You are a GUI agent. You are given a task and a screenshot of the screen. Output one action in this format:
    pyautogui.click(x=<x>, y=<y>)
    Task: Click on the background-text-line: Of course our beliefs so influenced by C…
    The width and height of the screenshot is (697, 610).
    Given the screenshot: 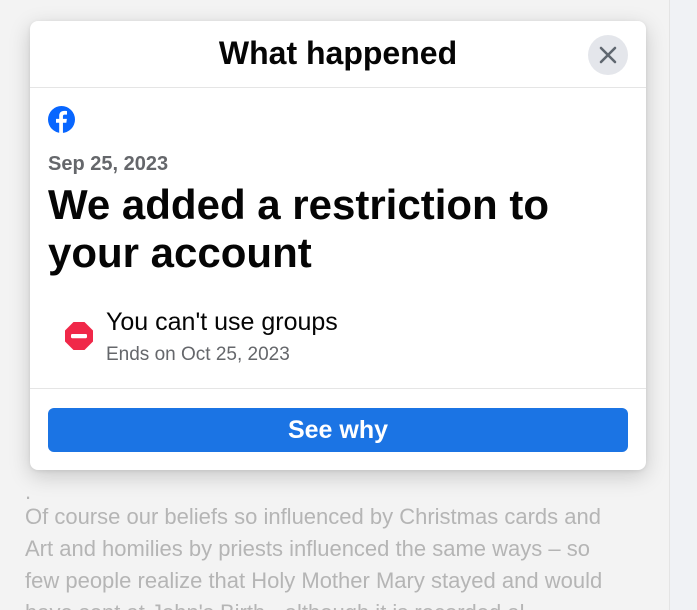 What is the action you would take?
    pyautogui.click(x=313, y=516)
    